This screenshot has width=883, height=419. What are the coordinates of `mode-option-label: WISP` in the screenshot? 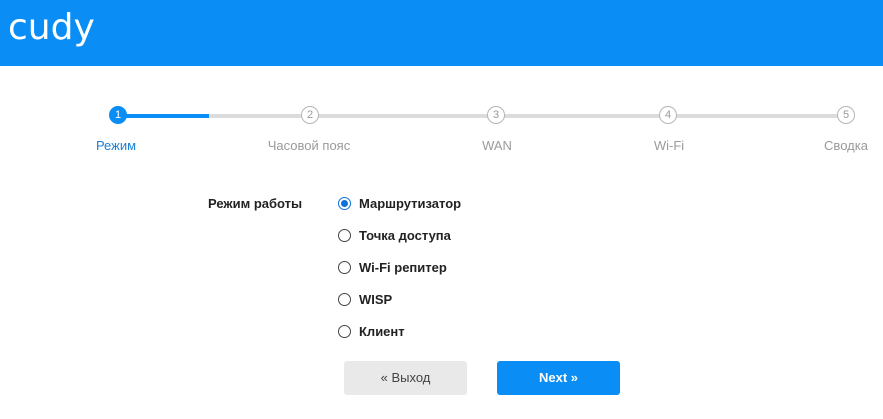 It's located at (376, 299).